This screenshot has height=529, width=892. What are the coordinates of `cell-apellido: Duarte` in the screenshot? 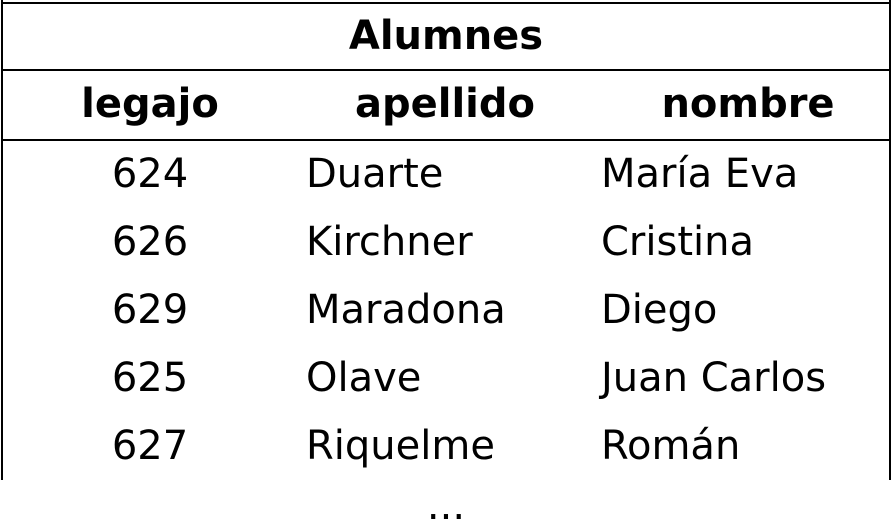 It's located at (375, 174).